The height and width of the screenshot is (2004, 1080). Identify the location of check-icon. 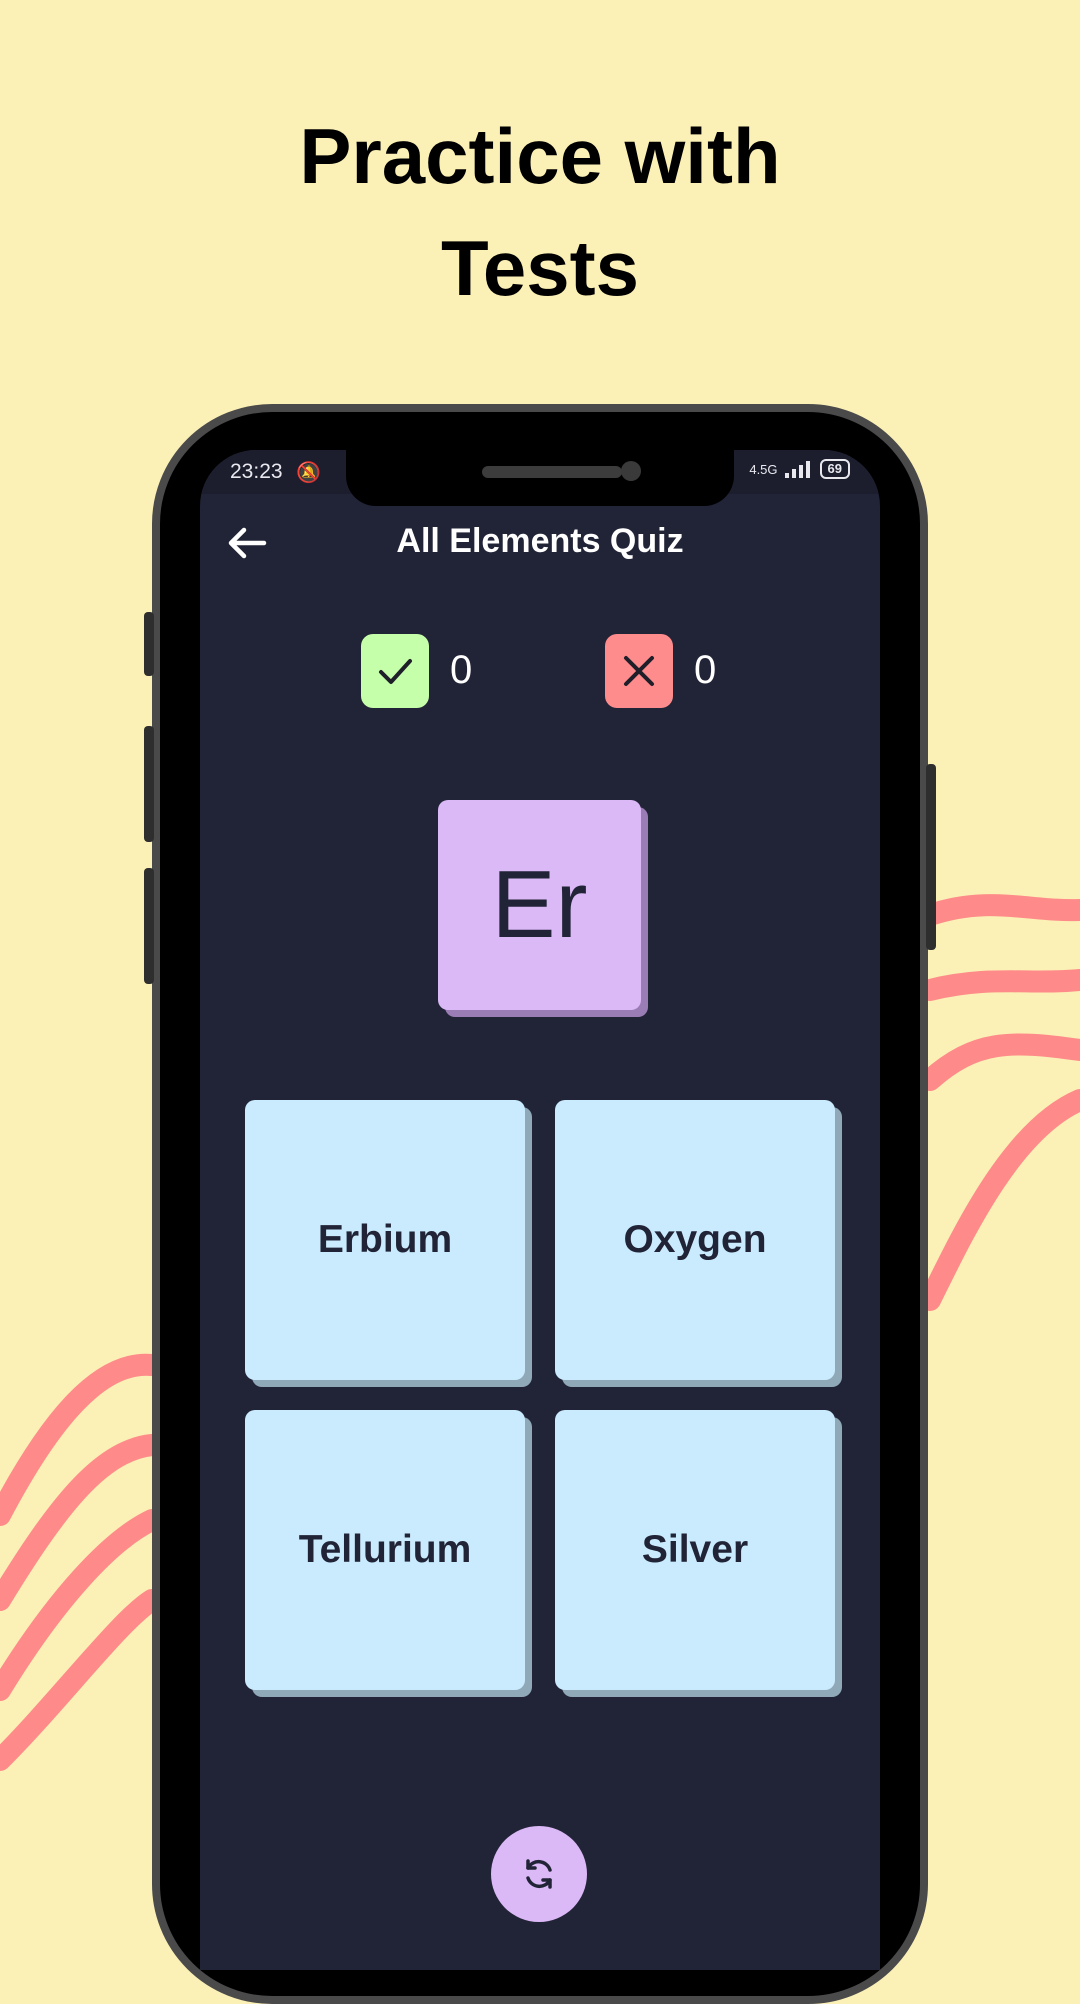
(395, 671).